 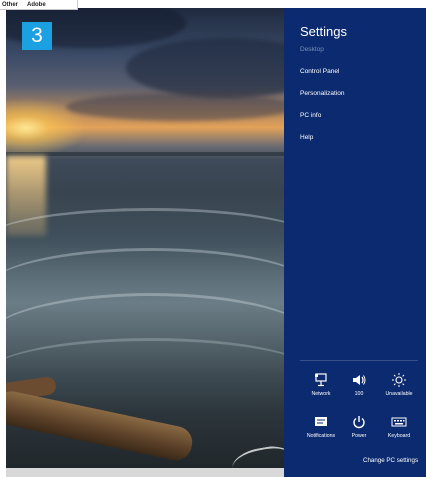 I want to click on volume-label: 100, so click(x=359, y=394).